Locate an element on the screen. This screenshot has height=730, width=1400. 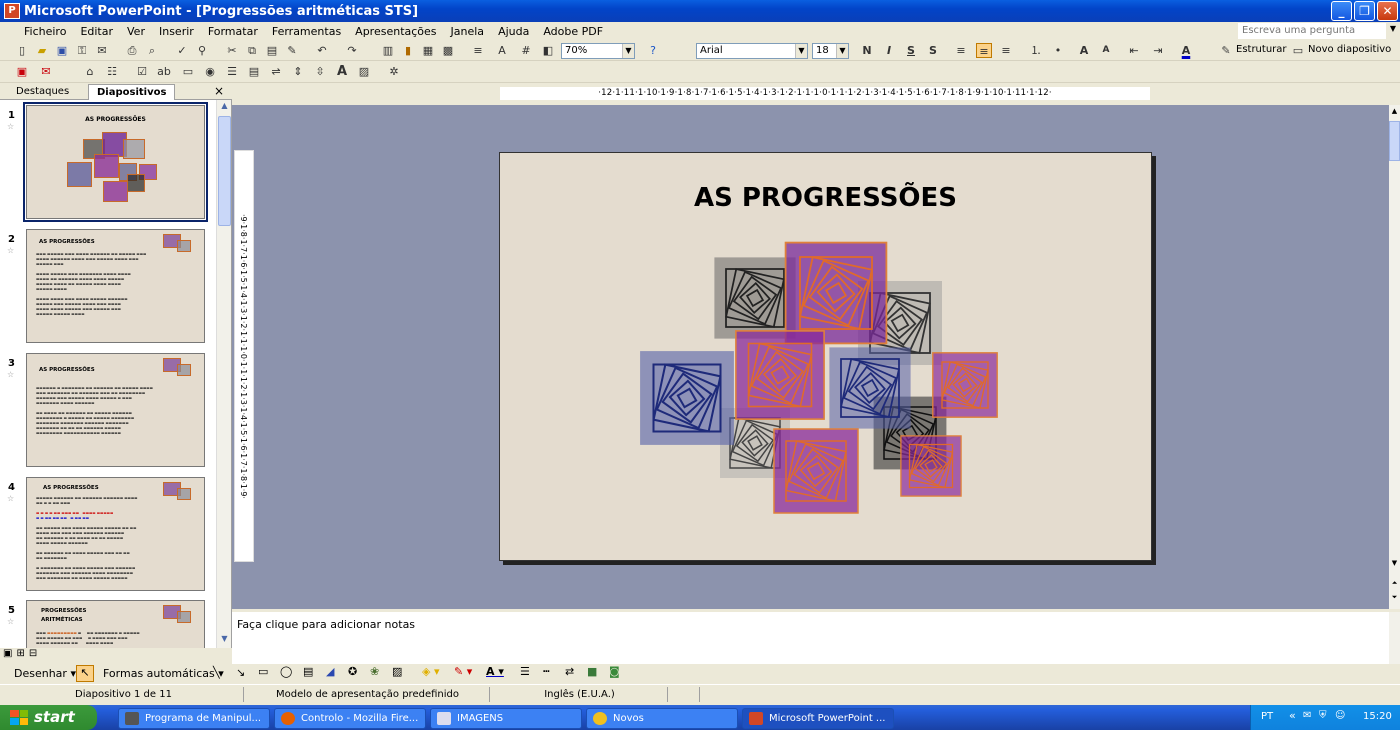
structure-button: Estruturar is located at coordinates (1261, 49).